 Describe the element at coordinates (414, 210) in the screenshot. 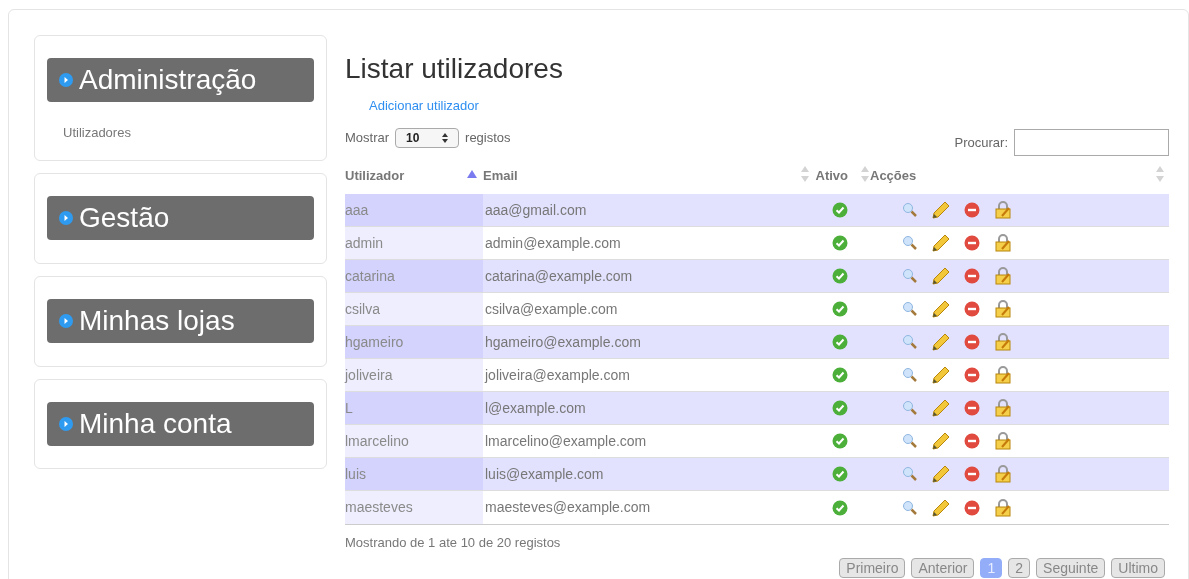

I see `table-cell: aaa` at that location.